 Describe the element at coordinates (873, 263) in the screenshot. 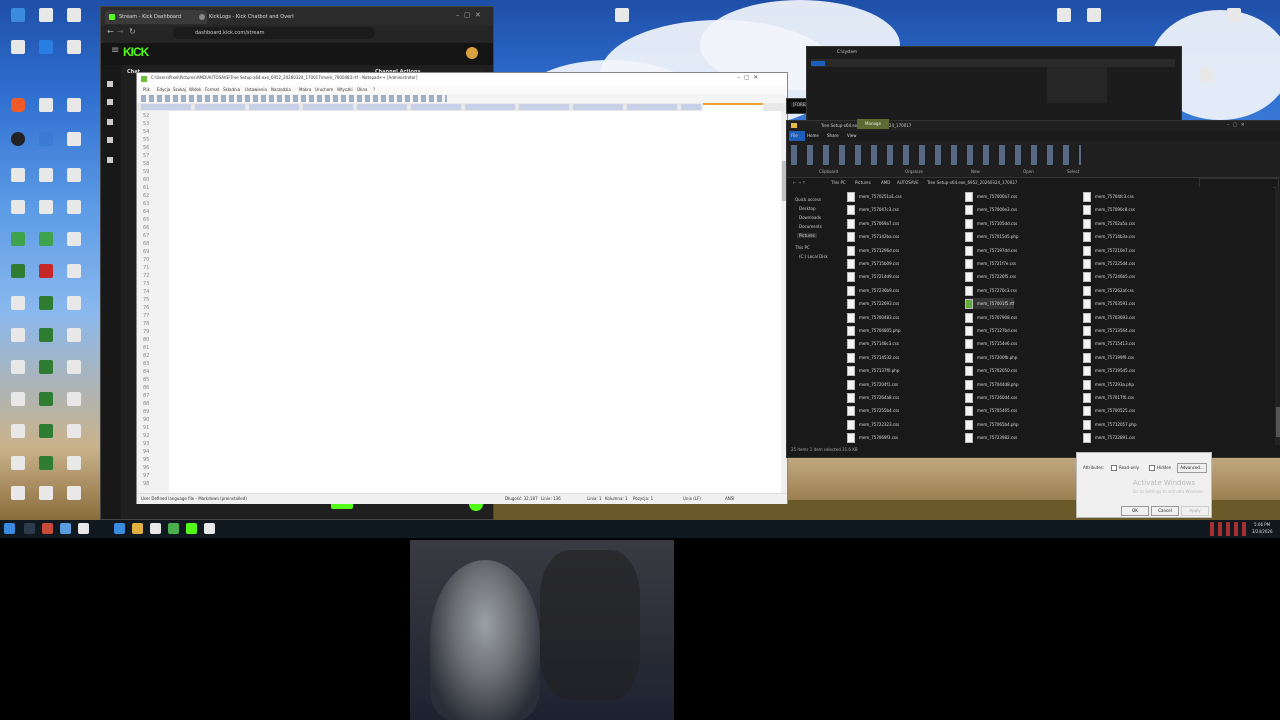

I see `file-item: mem_75715b09.css` at that location.